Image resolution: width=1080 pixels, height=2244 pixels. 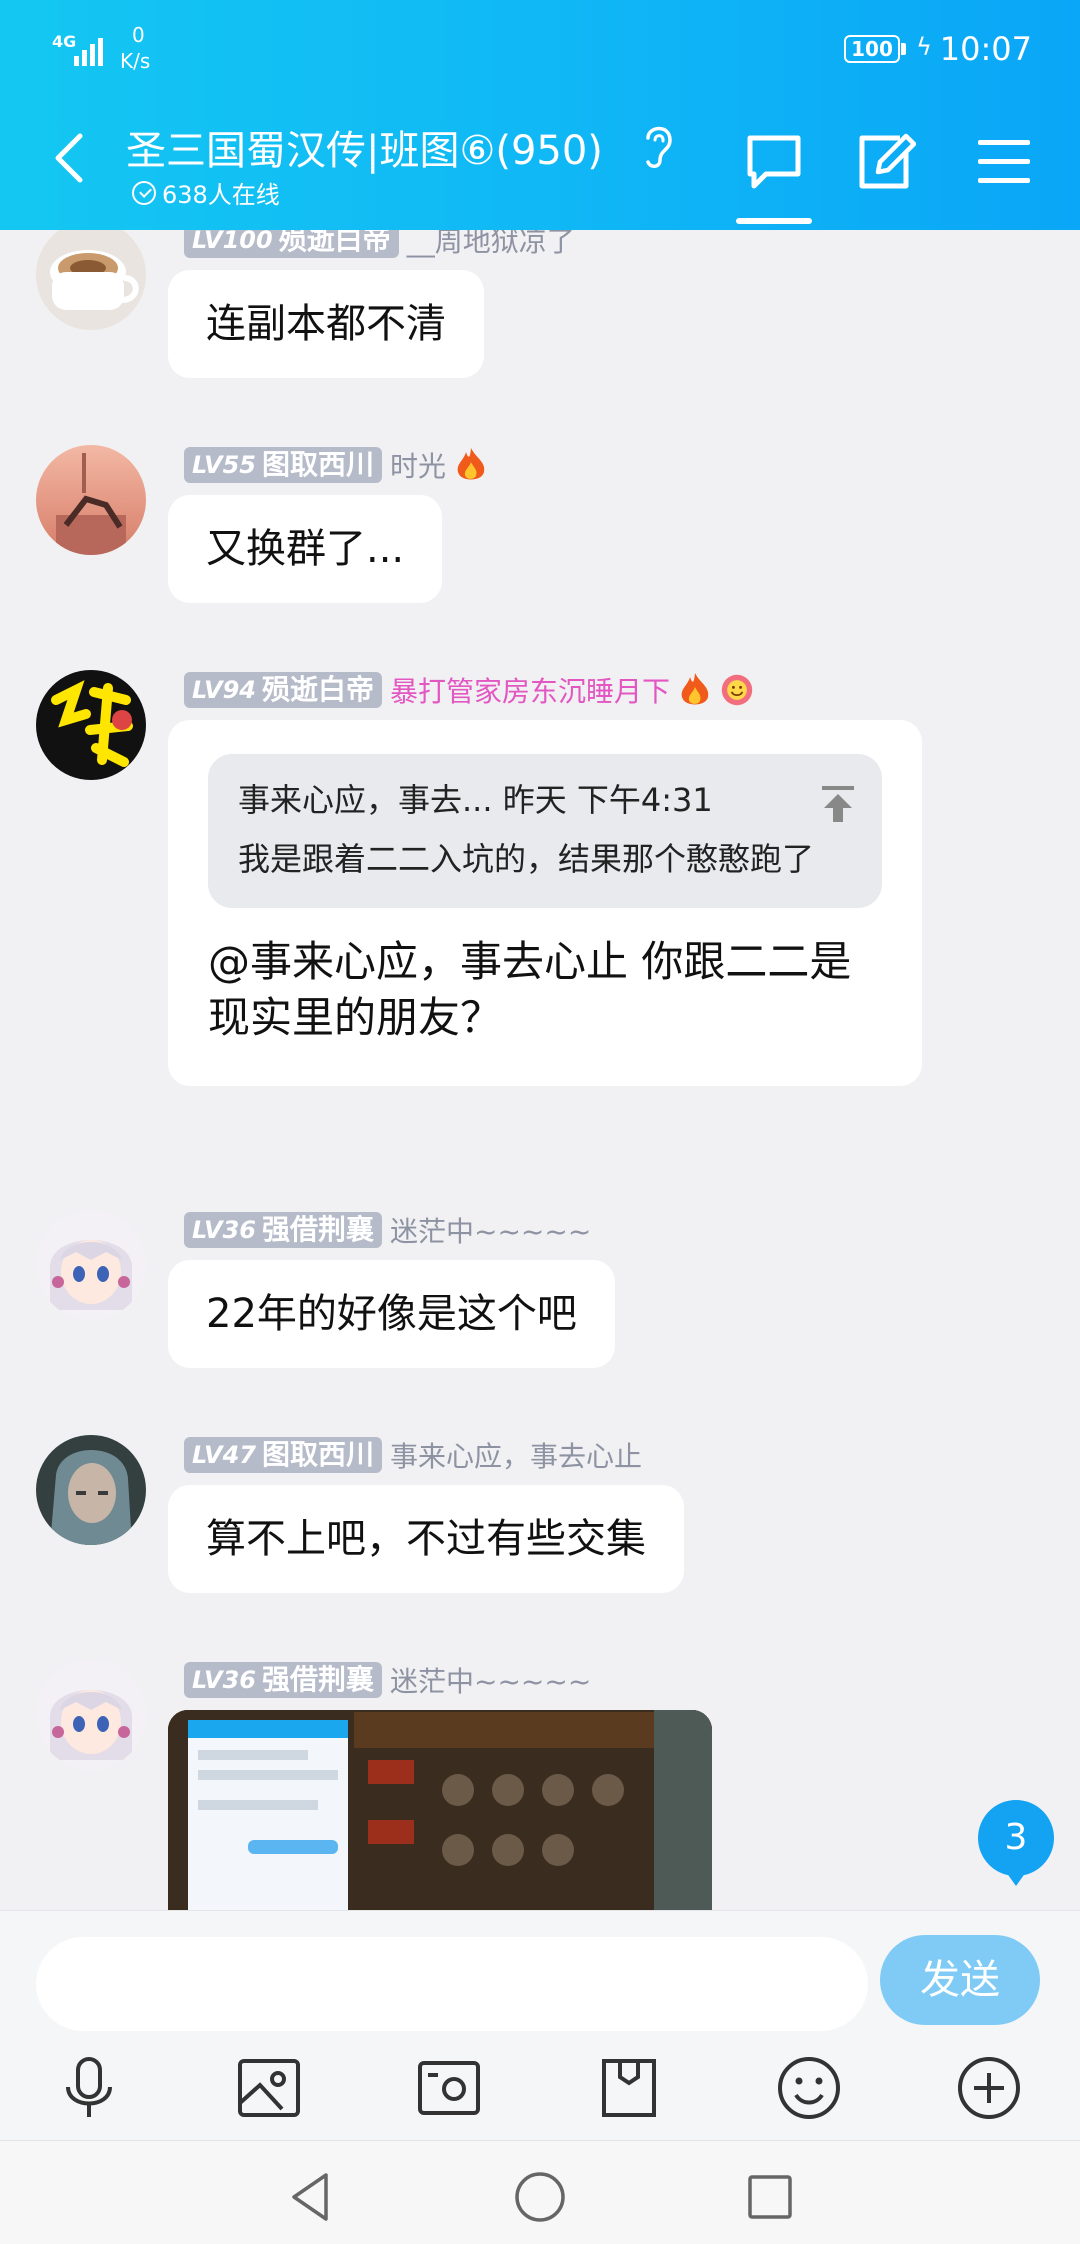 What do you see at coordinates (449, 2088) in the screenshot?
I see `camera-icon` at bounding box center [449, 2088].